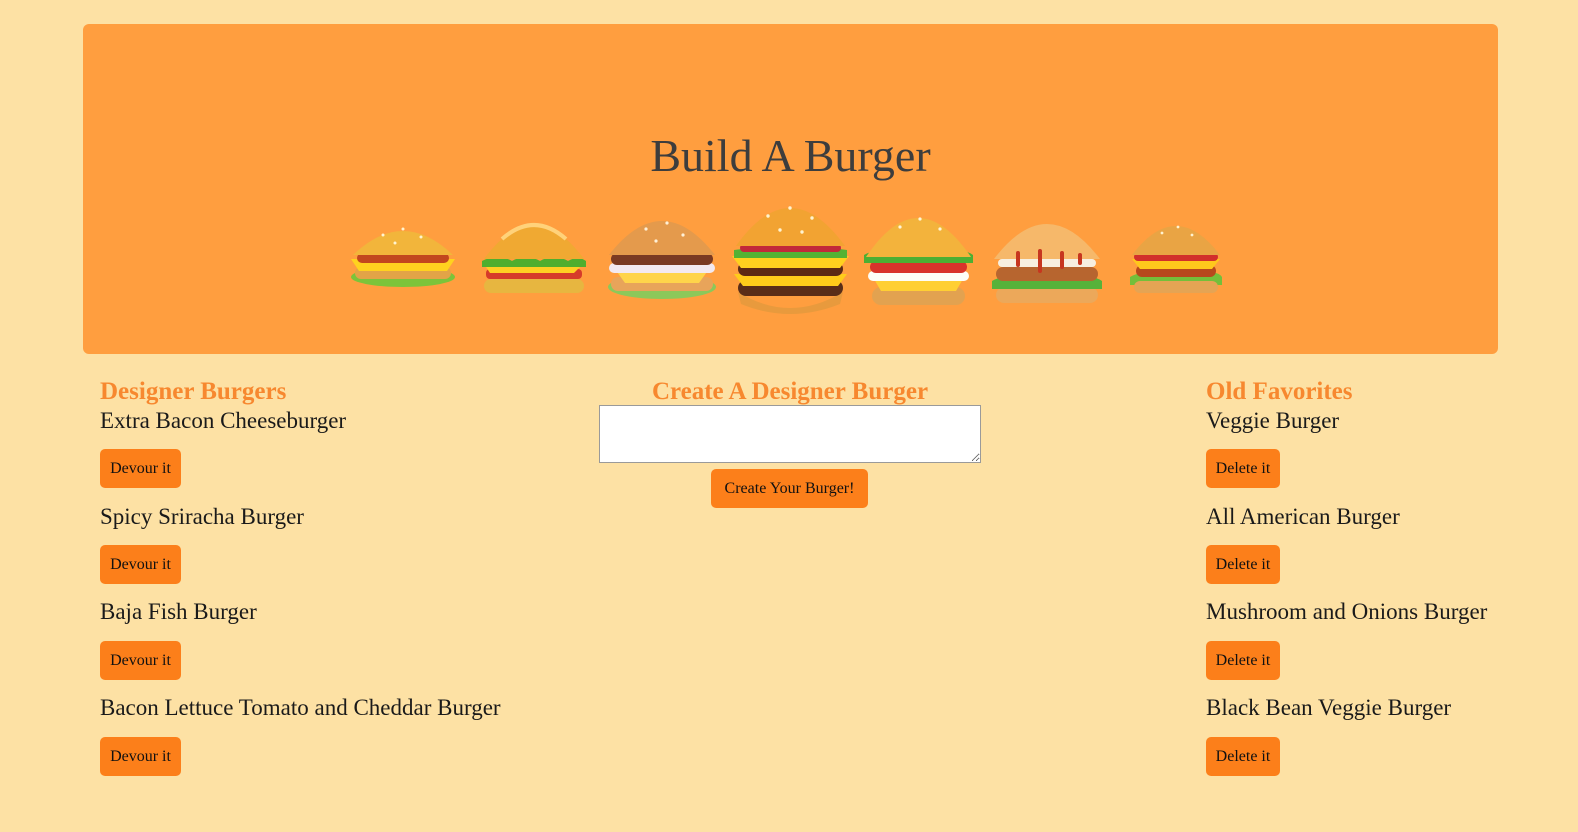 Image resolution: width=1578 pixels, height=832 pixels. Describe the element at coordinates (193, 391) in the screenshot. I see `designer-burgers-heading: Designer Burgers` at that location.